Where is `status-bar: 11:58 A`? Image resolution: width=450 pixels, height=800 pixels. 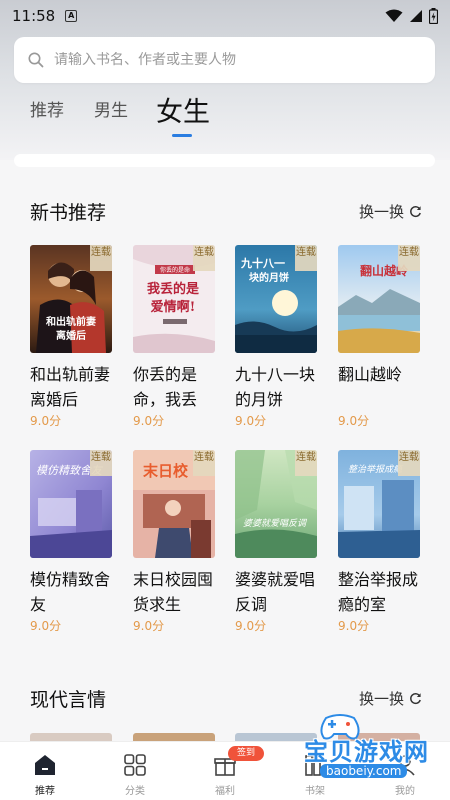
status-bar: 11:58 A is located at coordinates (225, 16).